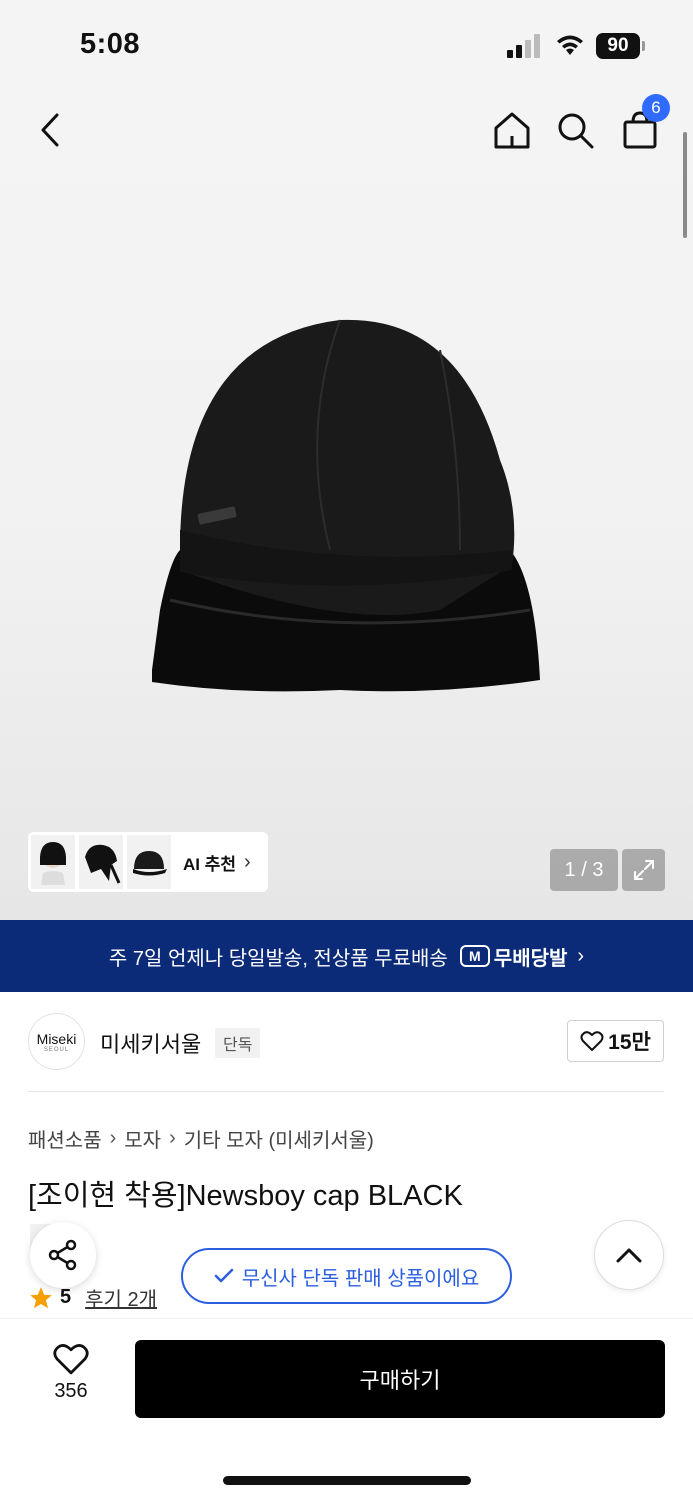  I want to click on ai-recommend-label: AI 추천, so click(210, 864).